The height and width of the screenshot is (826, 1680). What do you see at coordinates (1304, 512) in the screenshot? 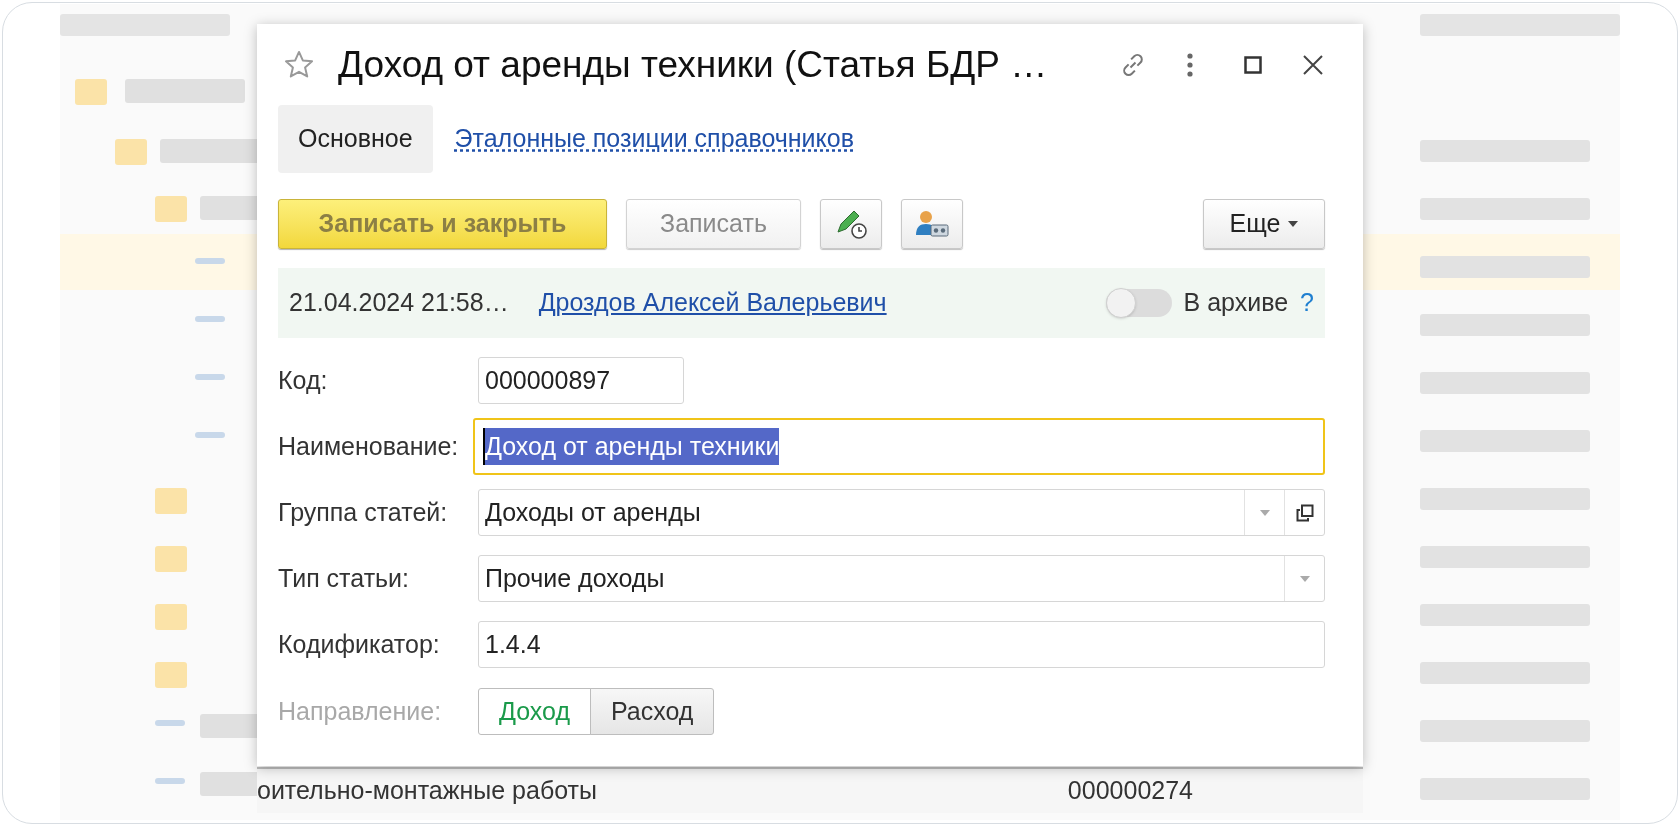
I see `open-window-icon` at bounding box center [1304, 512].